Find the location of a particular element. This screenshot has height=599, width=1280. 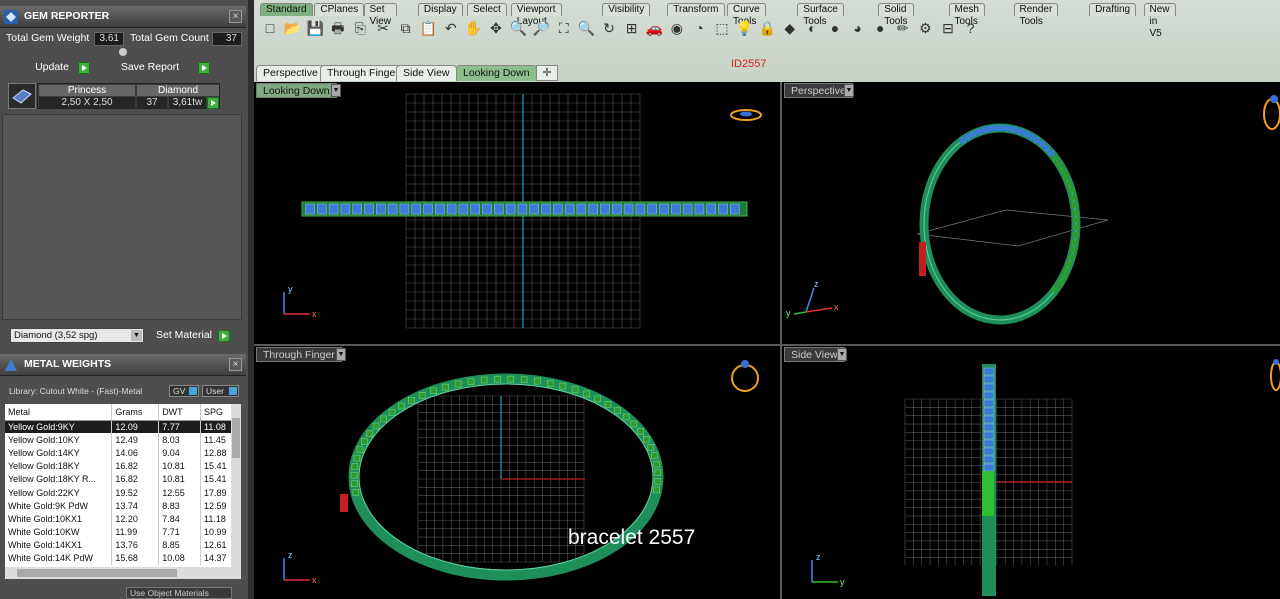

update-go-icon is located at coordinates (84, 68).